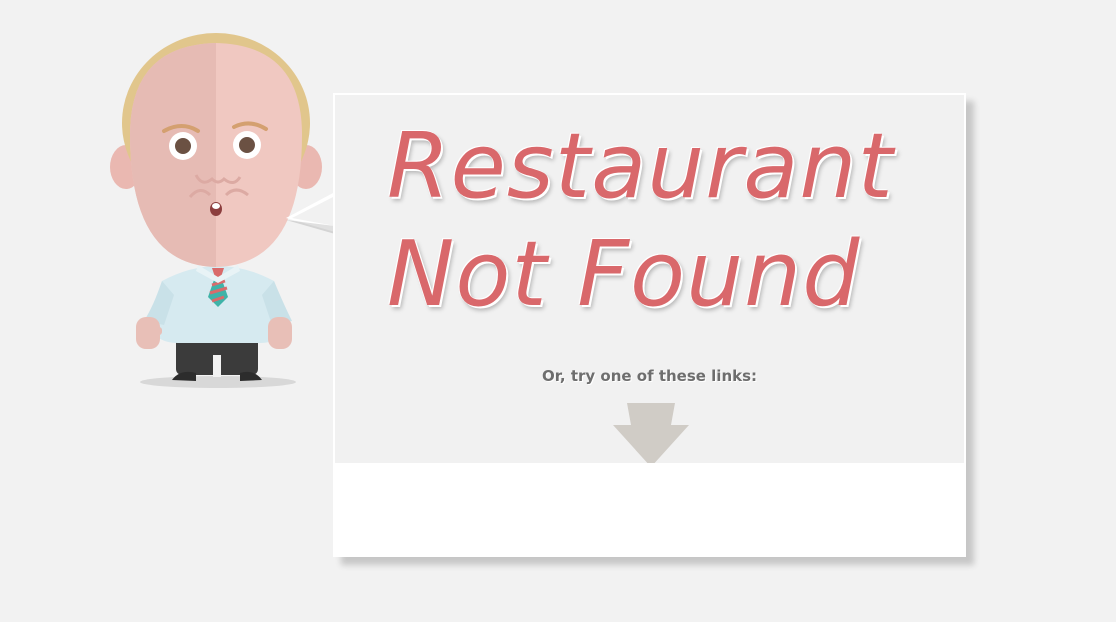 The height and width of the screenshot is (622, 1116). What do you see at coordinates (640, 166) in the screenshot?
I see `headline-line-1: Restaurant` at bounding box center [640, 166].